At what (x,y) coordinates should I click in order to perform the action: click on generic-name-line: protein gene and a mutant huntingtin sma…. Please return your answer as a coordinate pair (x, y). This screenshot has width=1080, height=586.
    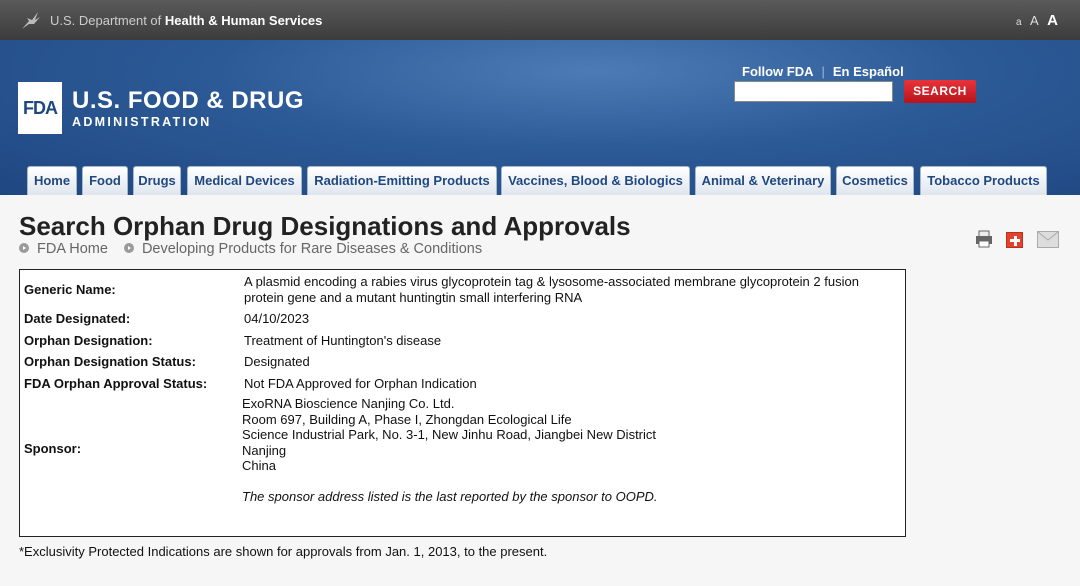
    Looking at the image, I should click on (413, 297).